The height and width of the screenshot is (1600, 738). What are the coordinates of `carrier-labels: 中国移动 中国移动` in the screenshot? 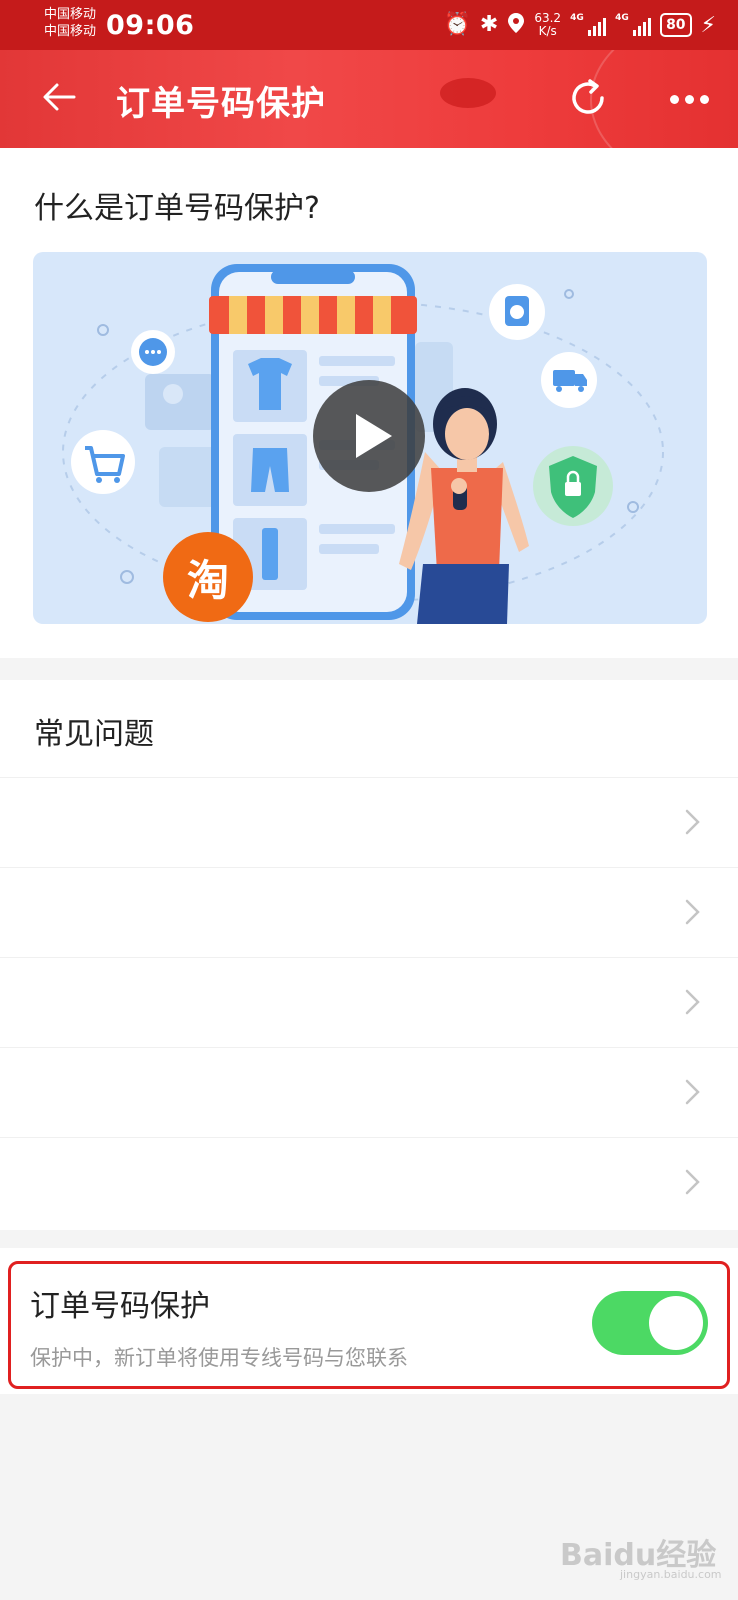 It's located at (70, 23).